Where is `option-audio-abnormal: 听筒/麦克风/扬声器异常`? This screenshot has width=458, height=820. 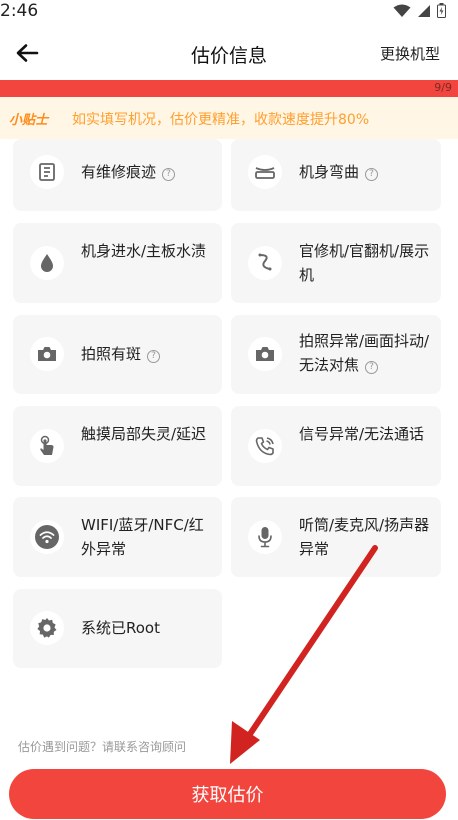
option-audio-abnormal: 听筒/麦克风/扬声器异常 is located at coordinates (336, 537).